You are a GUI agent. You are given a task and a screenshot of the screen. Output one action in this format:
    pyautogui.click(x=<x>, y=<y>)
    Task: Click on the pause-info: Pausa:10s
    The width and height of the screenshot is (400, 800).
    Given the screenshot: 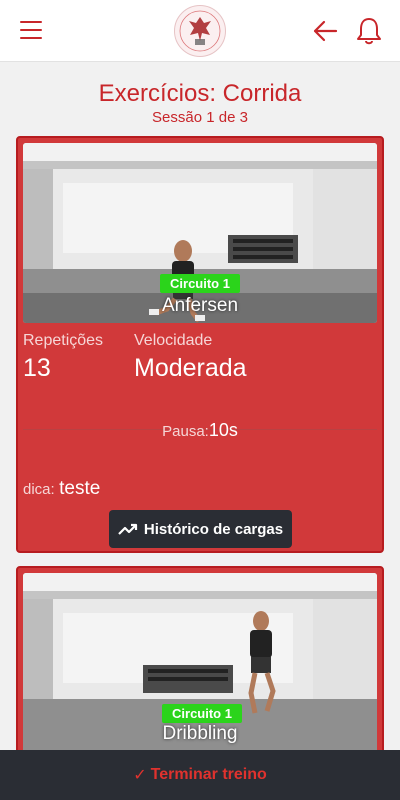 What is the action you would take?
    pyautogui.click(x=200, y=430)
    